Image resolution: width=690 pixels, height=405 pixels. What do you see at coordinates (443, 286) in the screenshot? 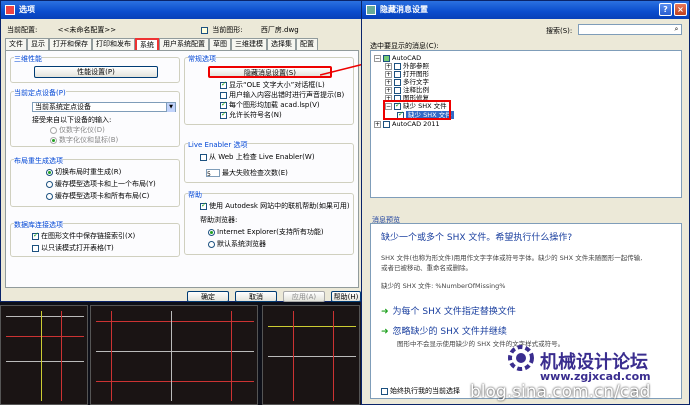
I see `preview-body-3: 缺少的 SHX 文件: %NumberOfMissing%` at bounding box center [443, 286].